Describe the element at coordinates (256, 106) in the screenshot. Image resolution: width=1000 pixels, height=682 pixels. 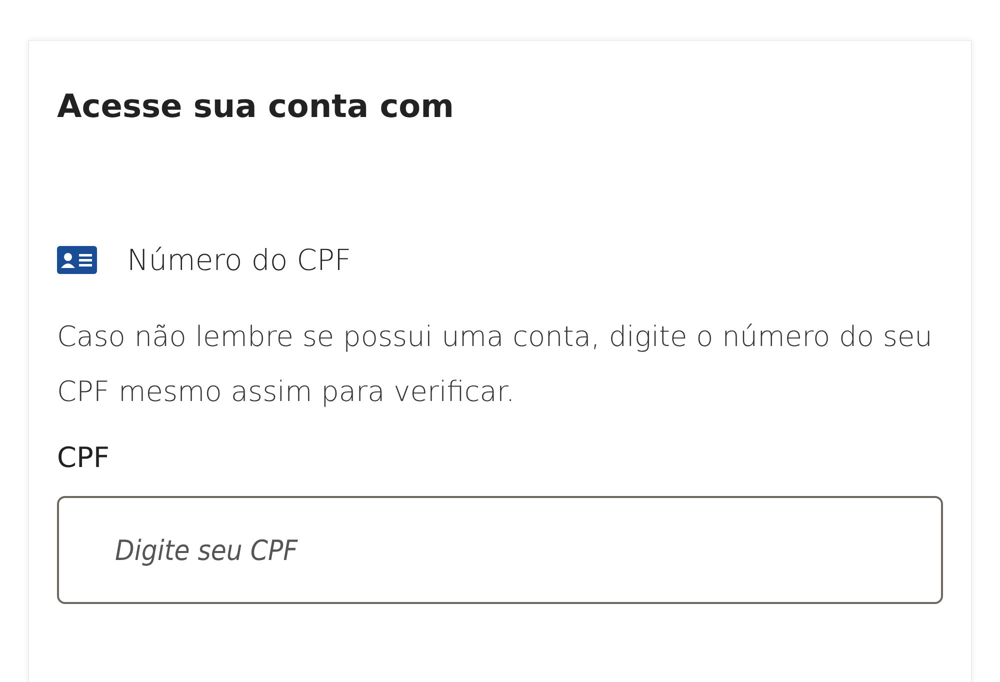
I see `card-title: Acesse sua conta com` at that location.